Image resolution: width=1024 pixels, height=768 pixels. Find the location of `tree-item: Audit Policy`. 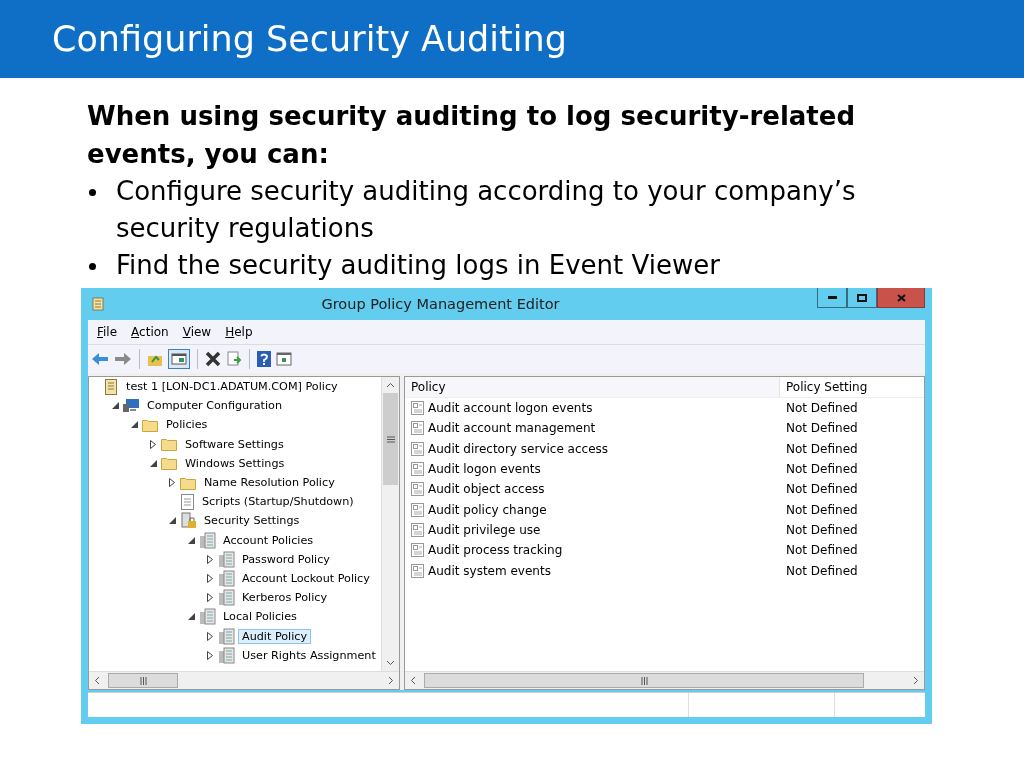

tree-item: Audit Policy is located at coordinates (275, 636).